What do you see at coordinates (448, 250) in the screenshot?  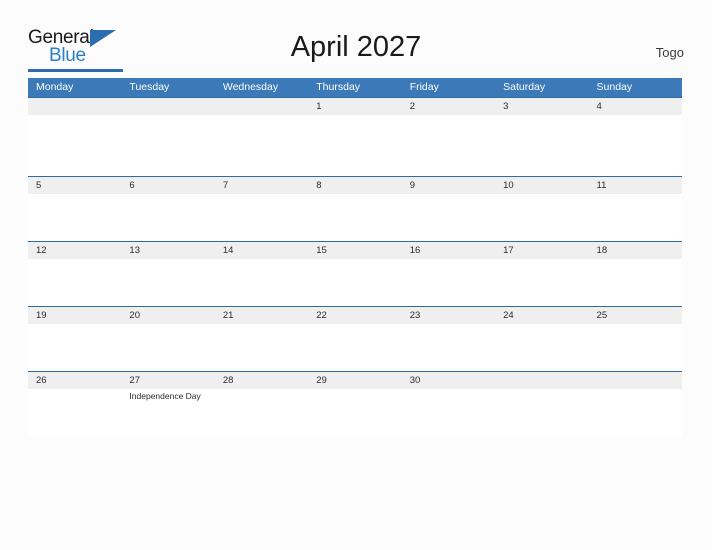 I see `day-number-16: 16` at bounding box center [448, 250].